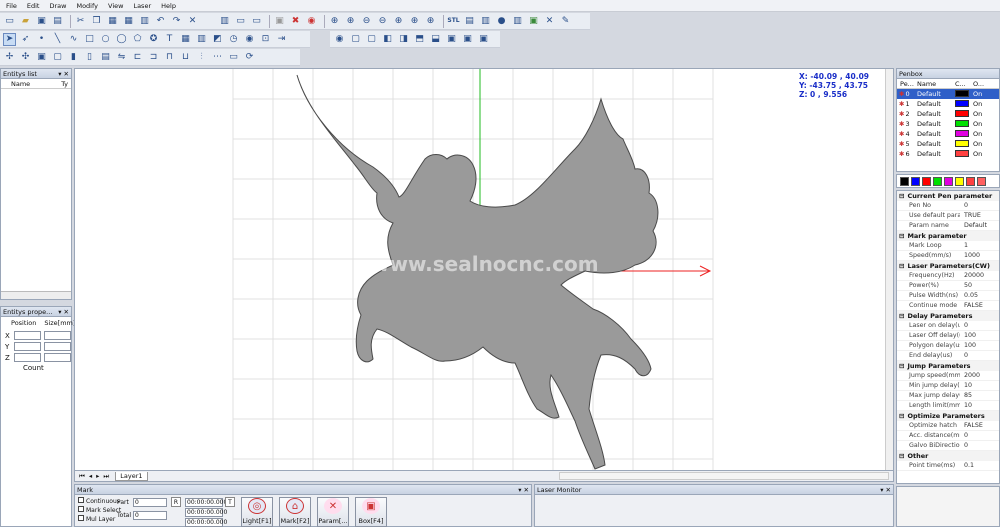 This screenshot has height=527, width=1000. What do you see at coordinates (387, 39) in the screenshot?
I see `view-left-icon: ◧` at bounding box center [387, 39].